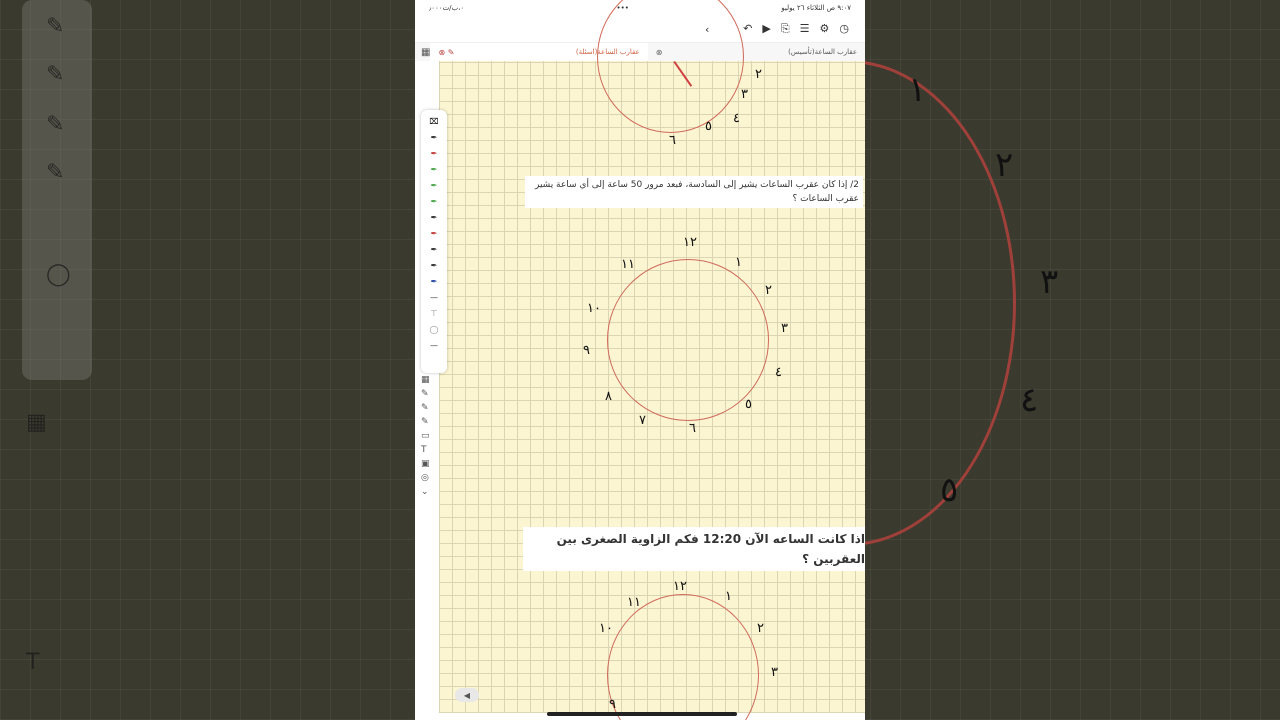 The height and width of the screenshot is (720, 1280). What do you see at coordinates (434, 121) in the screenshot?
I see `eraser-icon: ⌧` at bounding box center [434, 121].